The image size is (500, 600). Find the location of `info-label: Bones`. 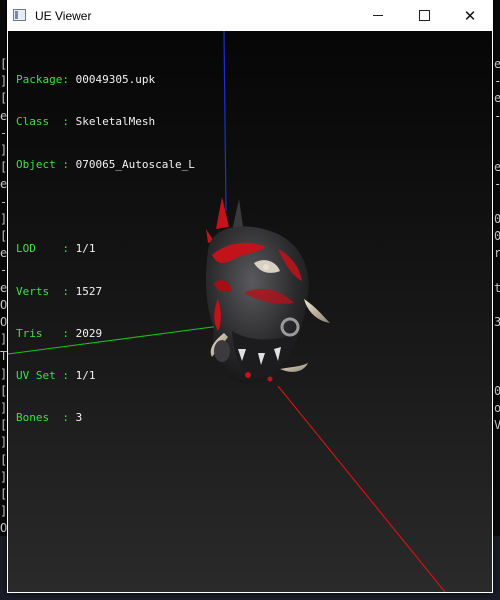

info-label: Bones is located at coordinates (39, 418).